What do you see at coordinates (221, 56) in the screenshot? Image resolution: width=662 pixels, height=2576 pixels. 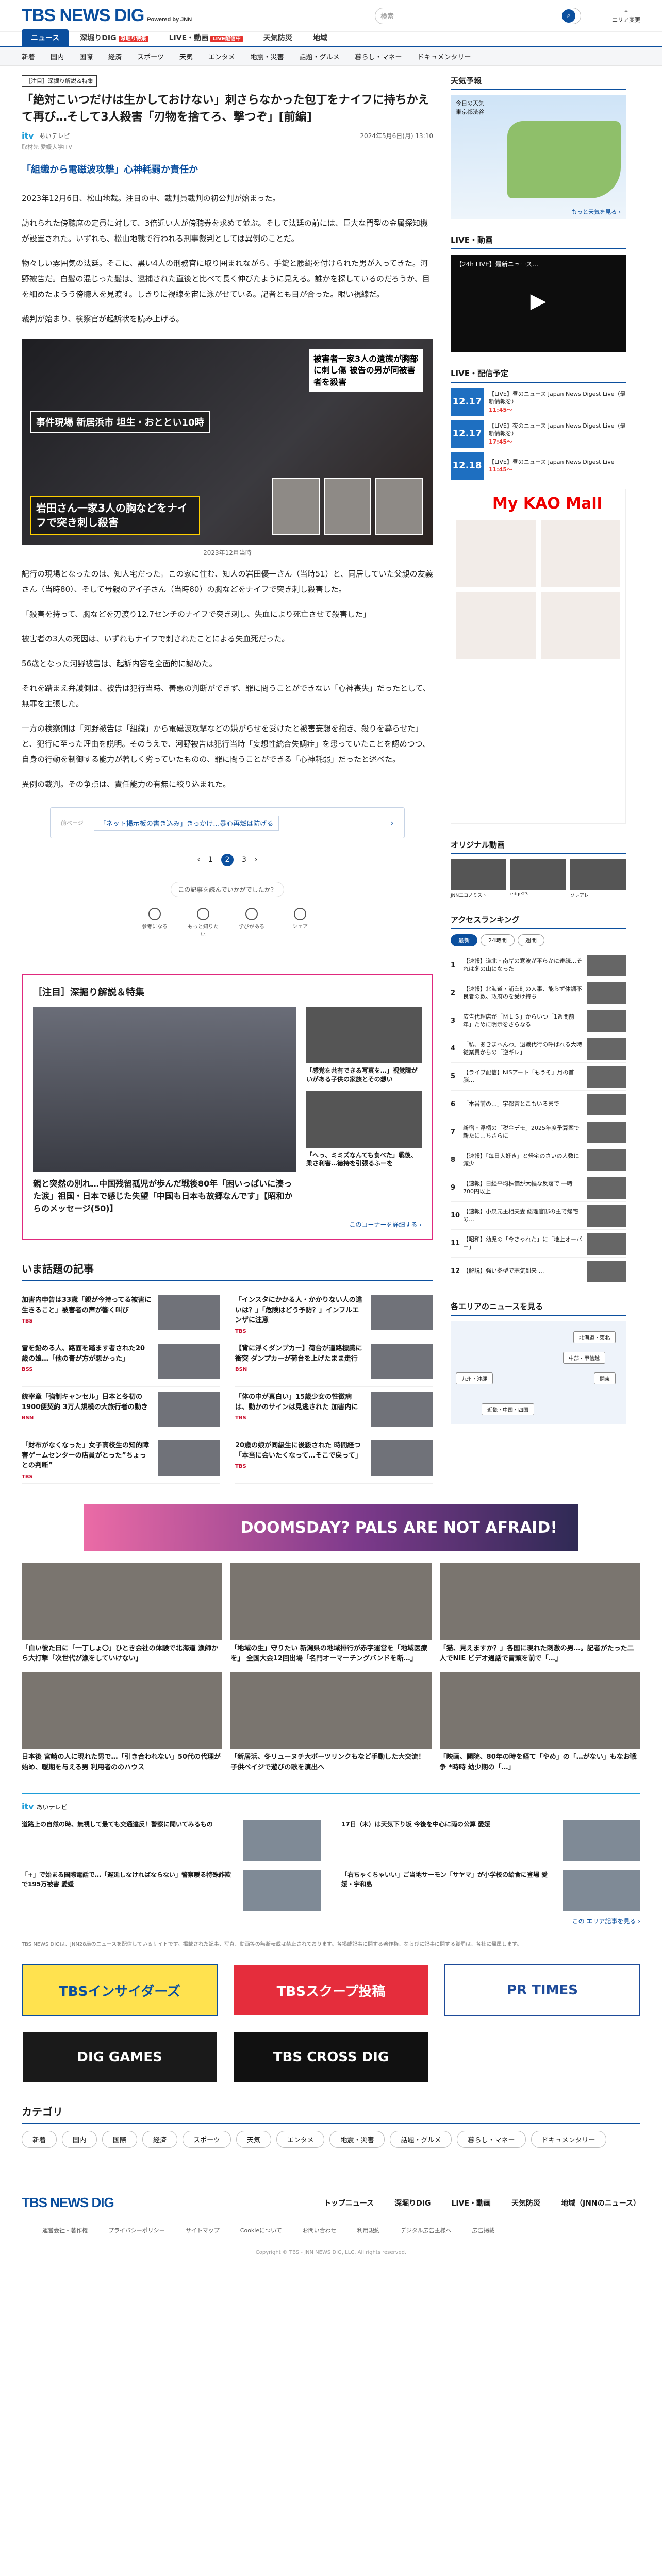 I see `subnav-entertainment: エンタメ` at bounding box center [221, 56].